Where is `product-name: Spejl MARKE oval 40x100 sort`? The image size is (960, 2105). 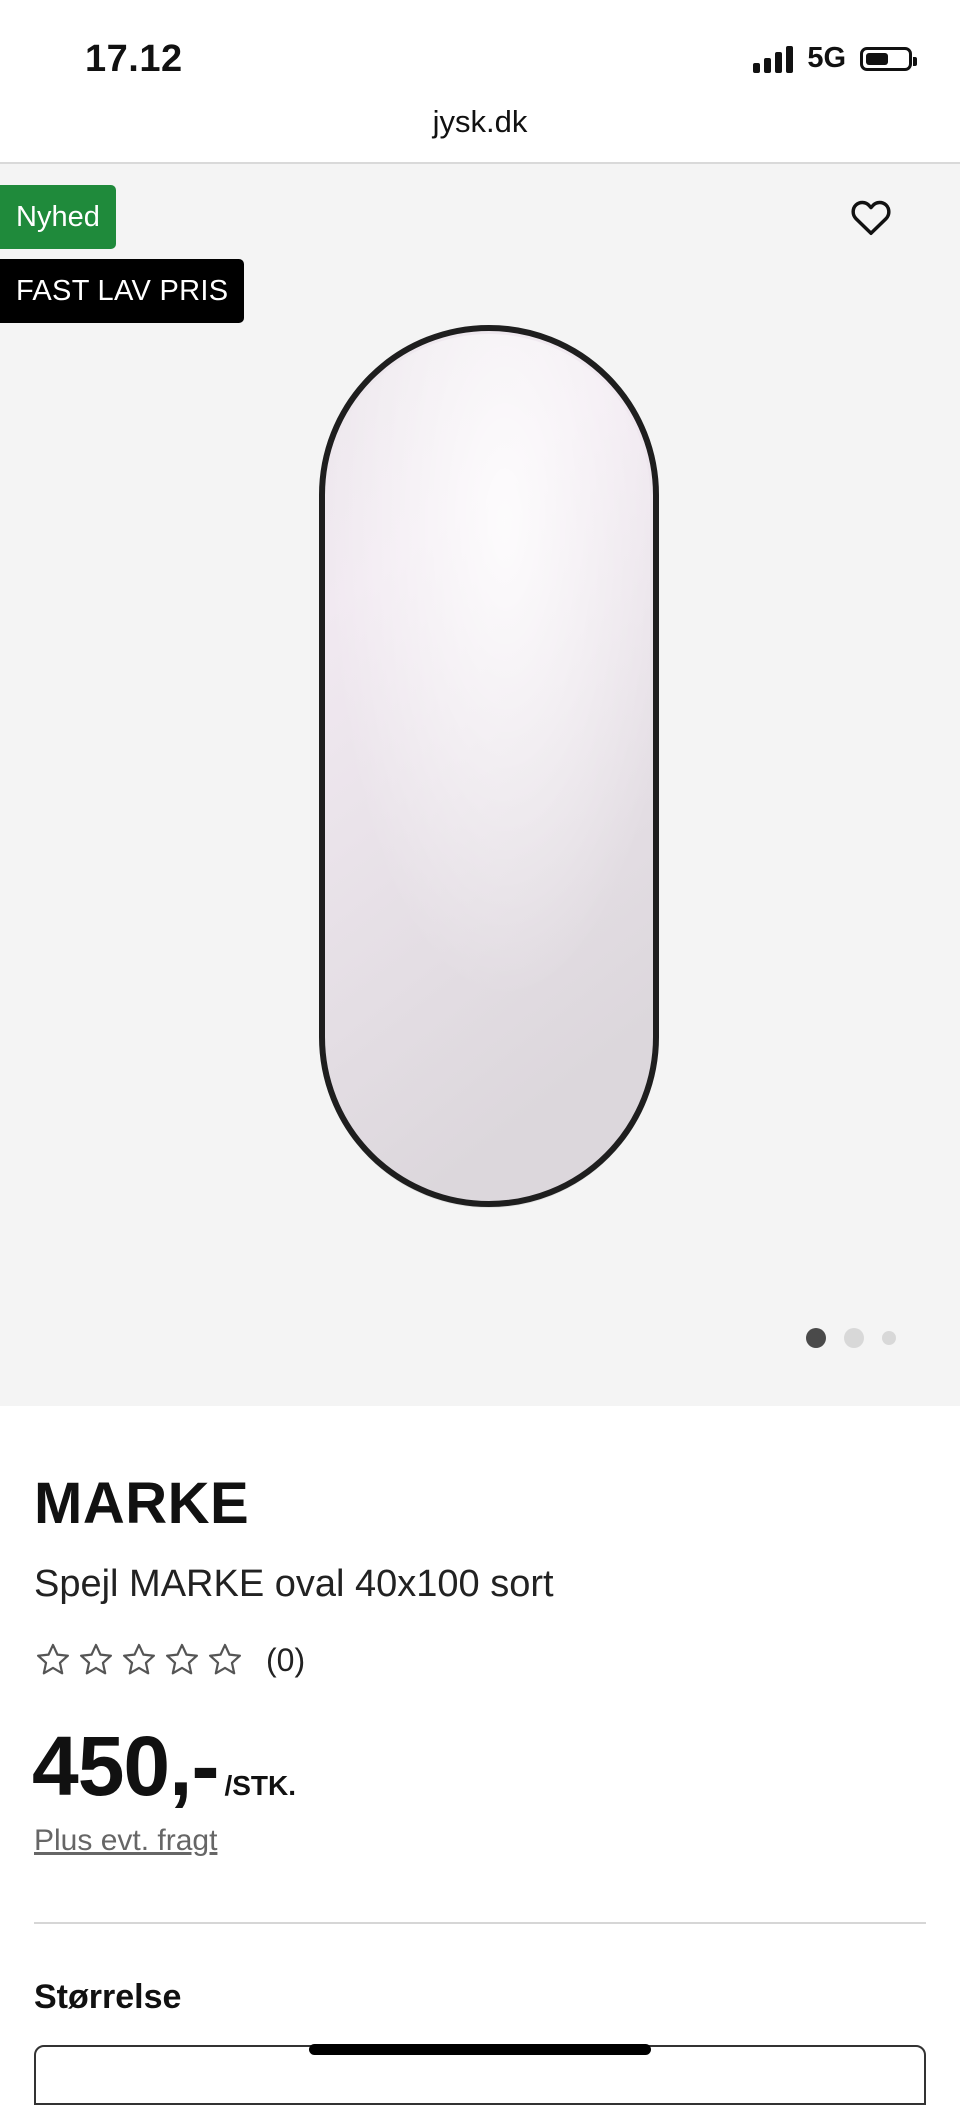 product-name: Spejl MARKE oval 40x100 sort is located at coordinates (294, 1584).